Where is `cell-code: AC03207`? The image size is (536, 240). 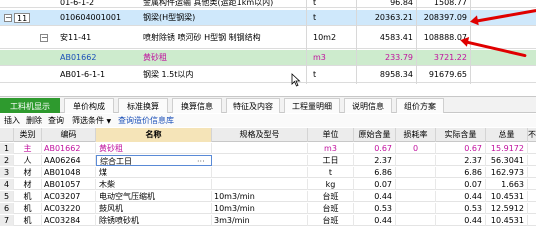
cell-code: AC03207 is located at coordinates (69, 196).